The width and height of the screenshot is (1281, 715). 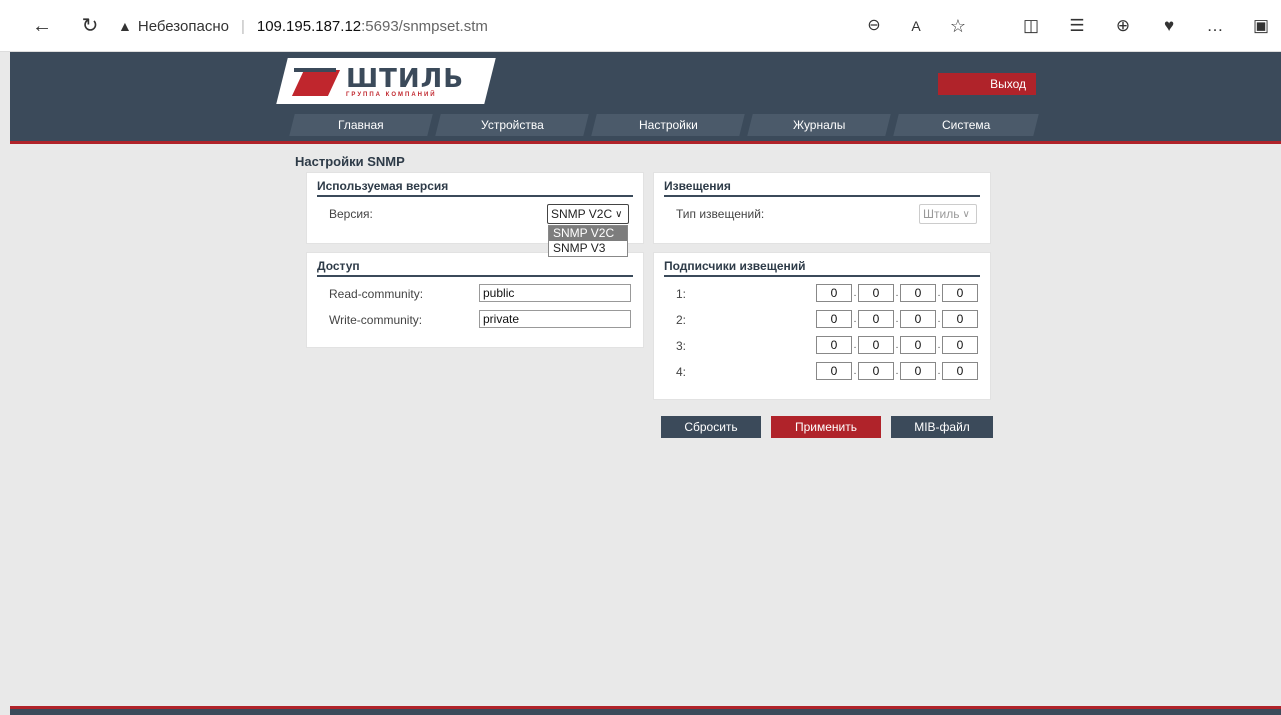 I want to click on version-label: Версия:, so click(x=351, y=214).